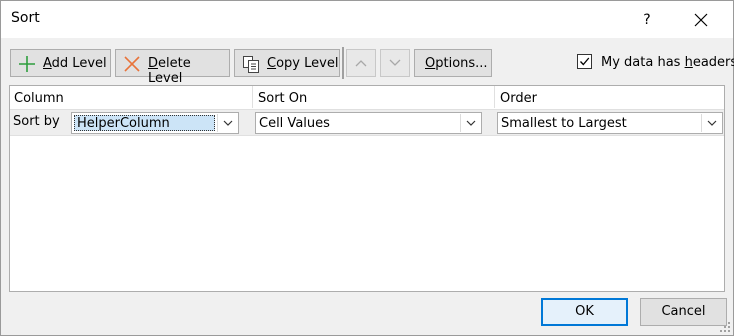 Image resolution: width=734 pixels, height=336 pixels. What do you see at coordinates (725, 327) in the screenshot?
I see `resize-grip-icon` at bounding box center [725, 327].